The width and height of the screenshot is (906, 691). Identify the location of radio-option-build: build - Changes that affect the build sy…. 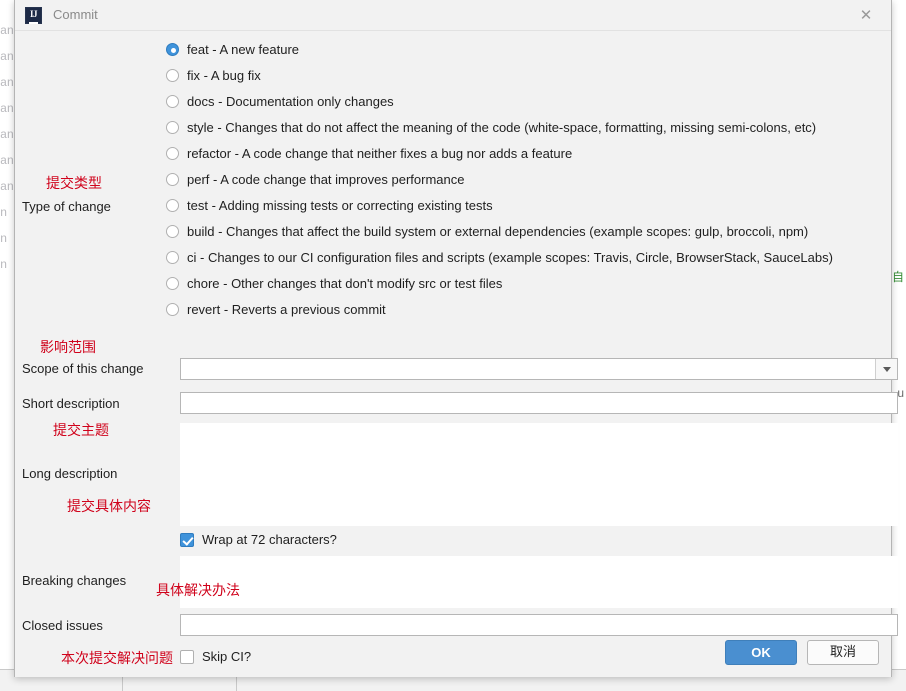
(524, 232).